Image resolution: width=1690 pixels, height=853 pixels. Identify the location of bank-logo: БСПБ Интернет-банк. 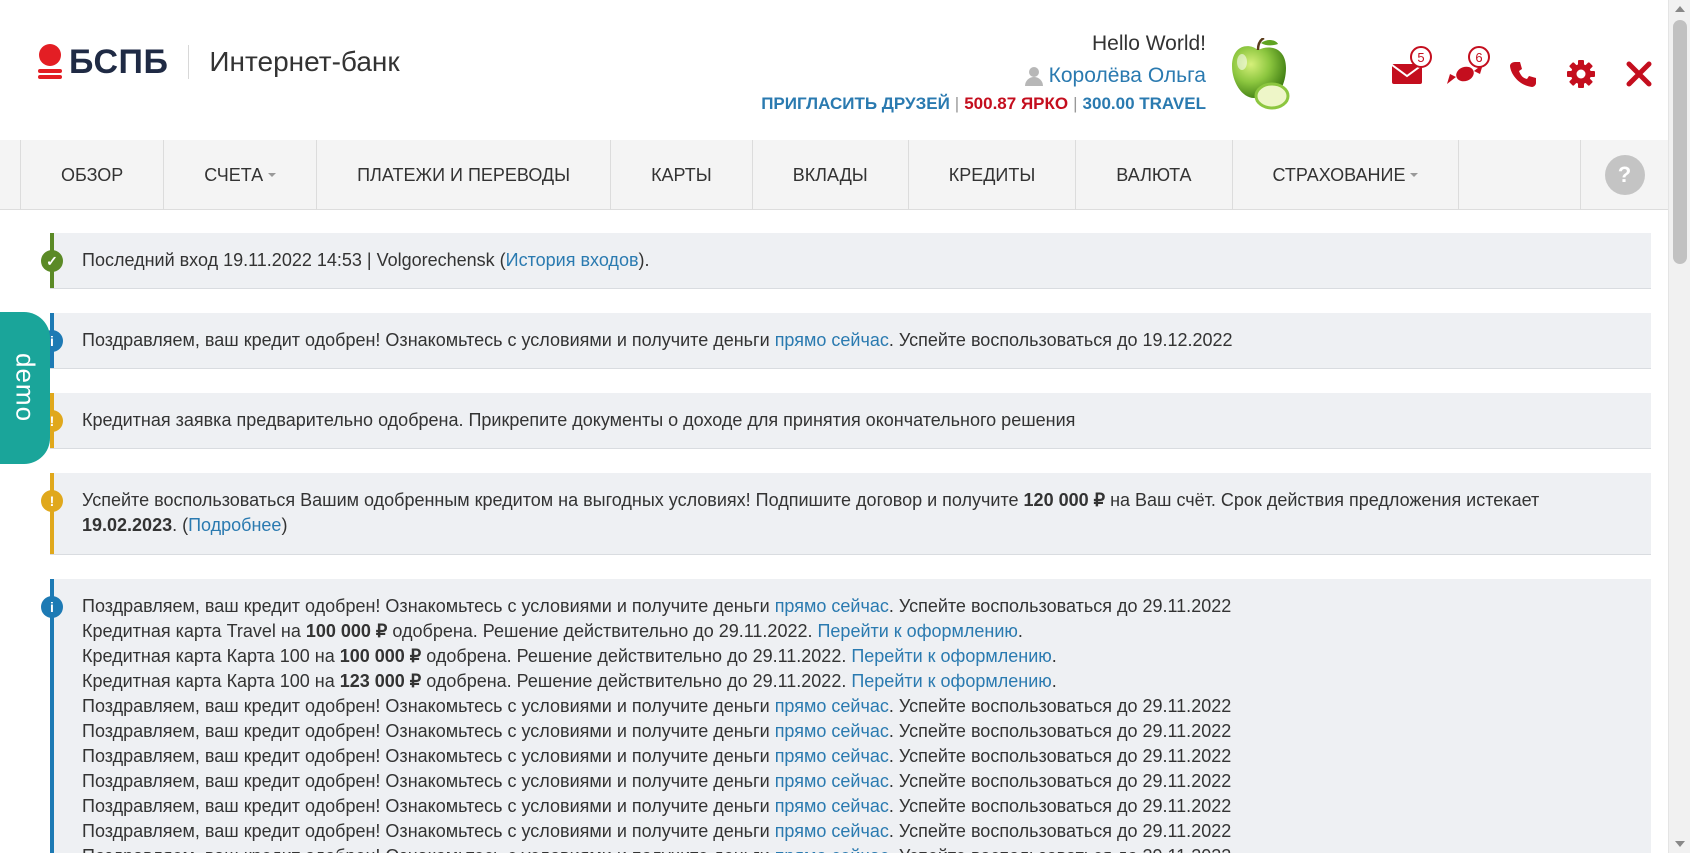
(219, 62).